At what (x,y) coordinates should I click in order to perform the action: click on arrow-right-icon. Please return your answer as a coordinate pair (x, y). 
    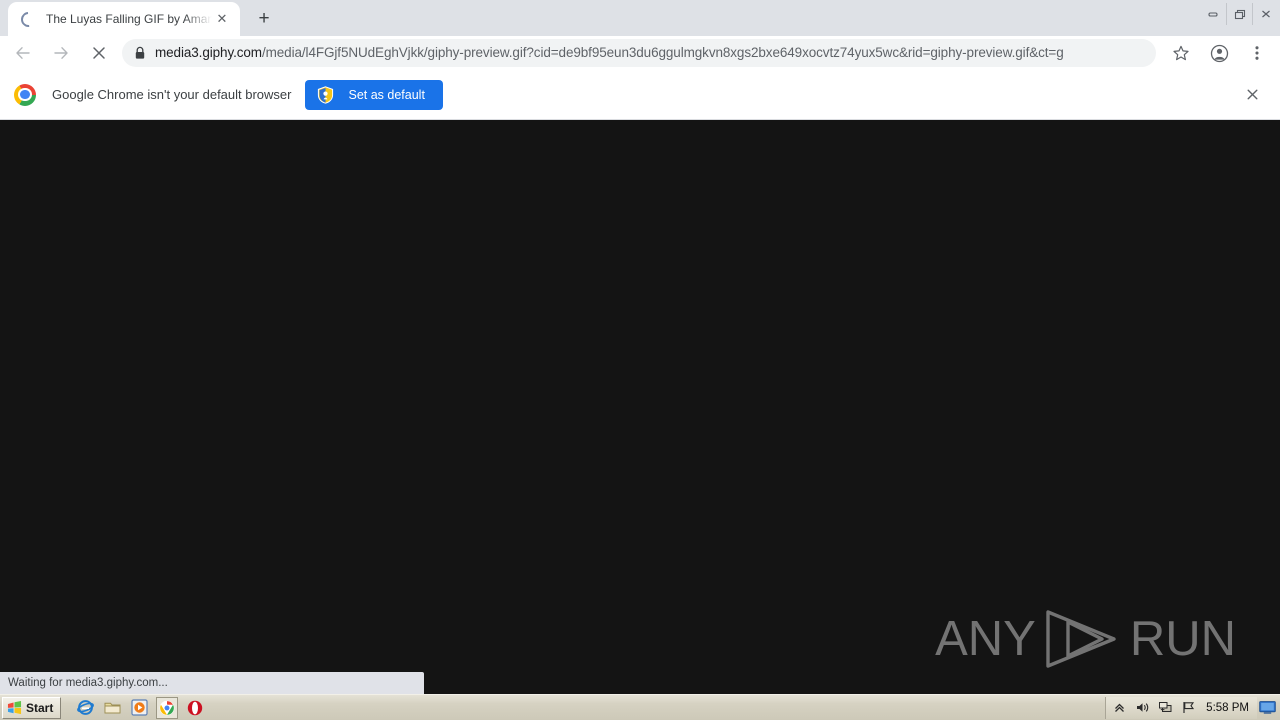
    Looking at the image, I should click on (61, 53).